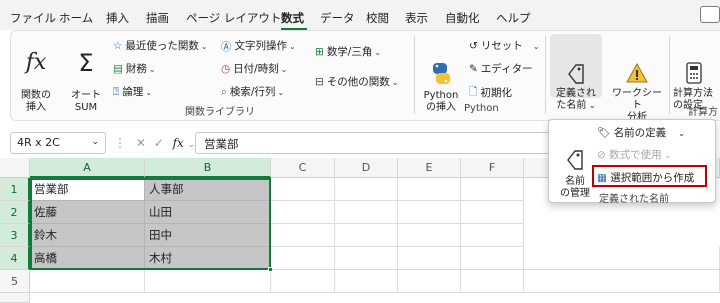 The height and width of the screenshot is (303, 720). Describe the element at coordinates (416, 18) in the screenshot. I see `tab-view: 表示` at that location.